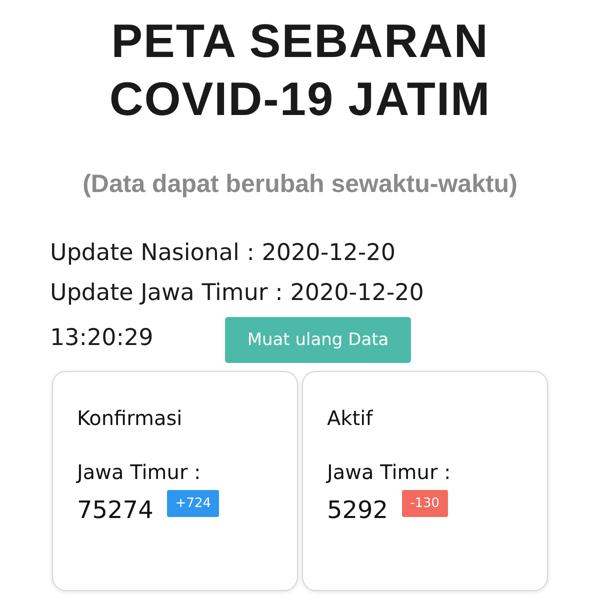  Describe the element at coordinates (300, 70) in the screenshot. I see `page-title: PETA SEBARAN COVID-19 JATIM` at that location.